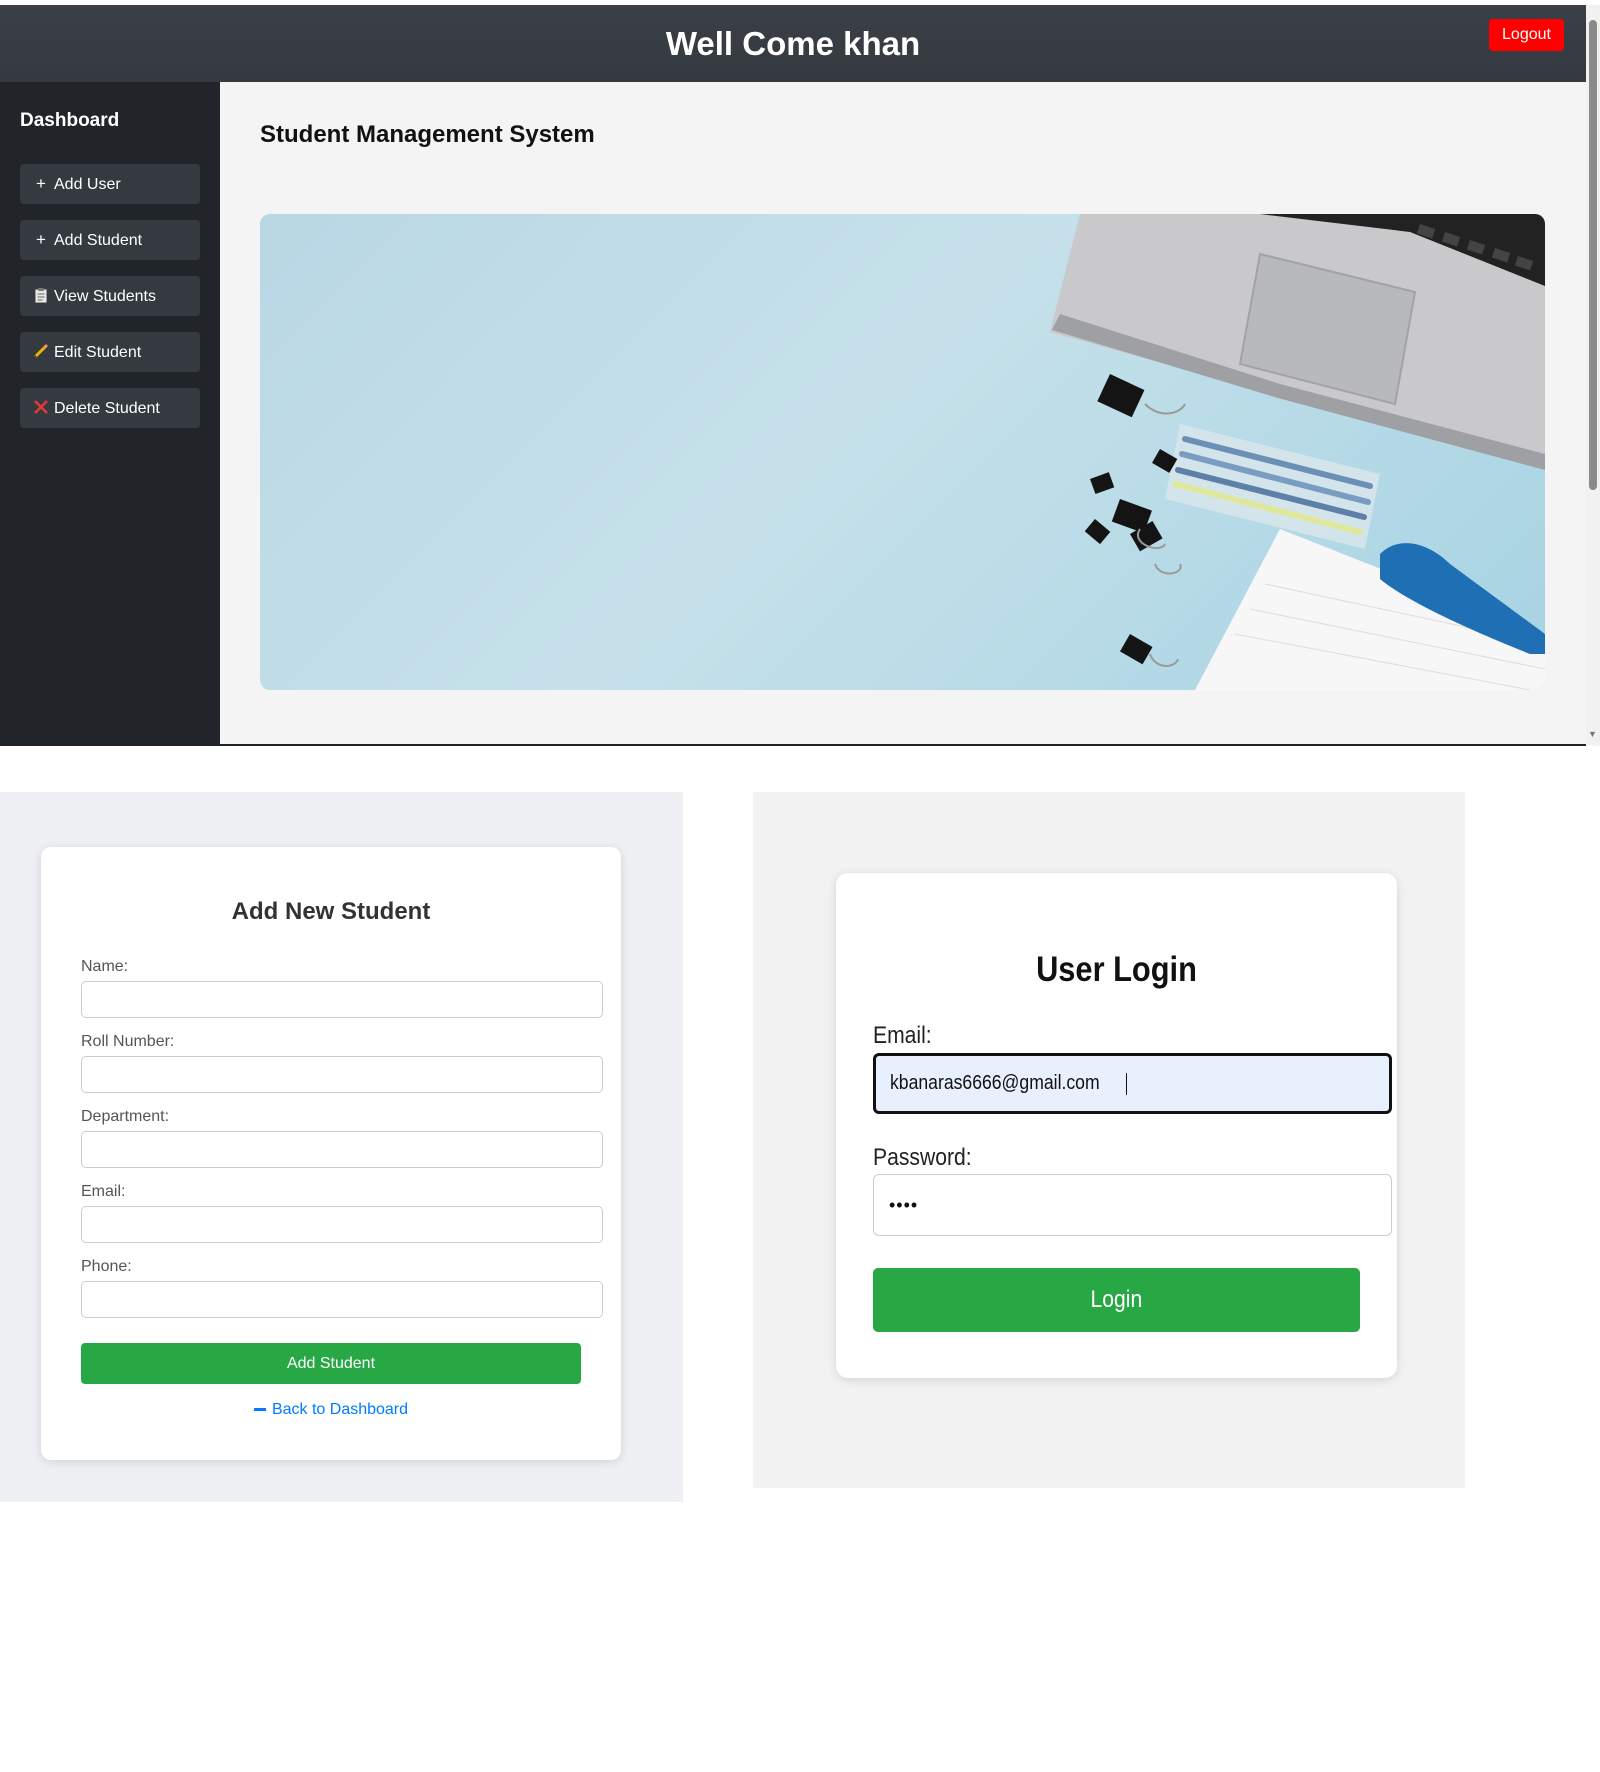 Image resolution: width=1600 pixels, height=1772 pixels. Describe the element at coordinates (125, 1116) in the screenshot. I see `department-label: Department:` at that location.